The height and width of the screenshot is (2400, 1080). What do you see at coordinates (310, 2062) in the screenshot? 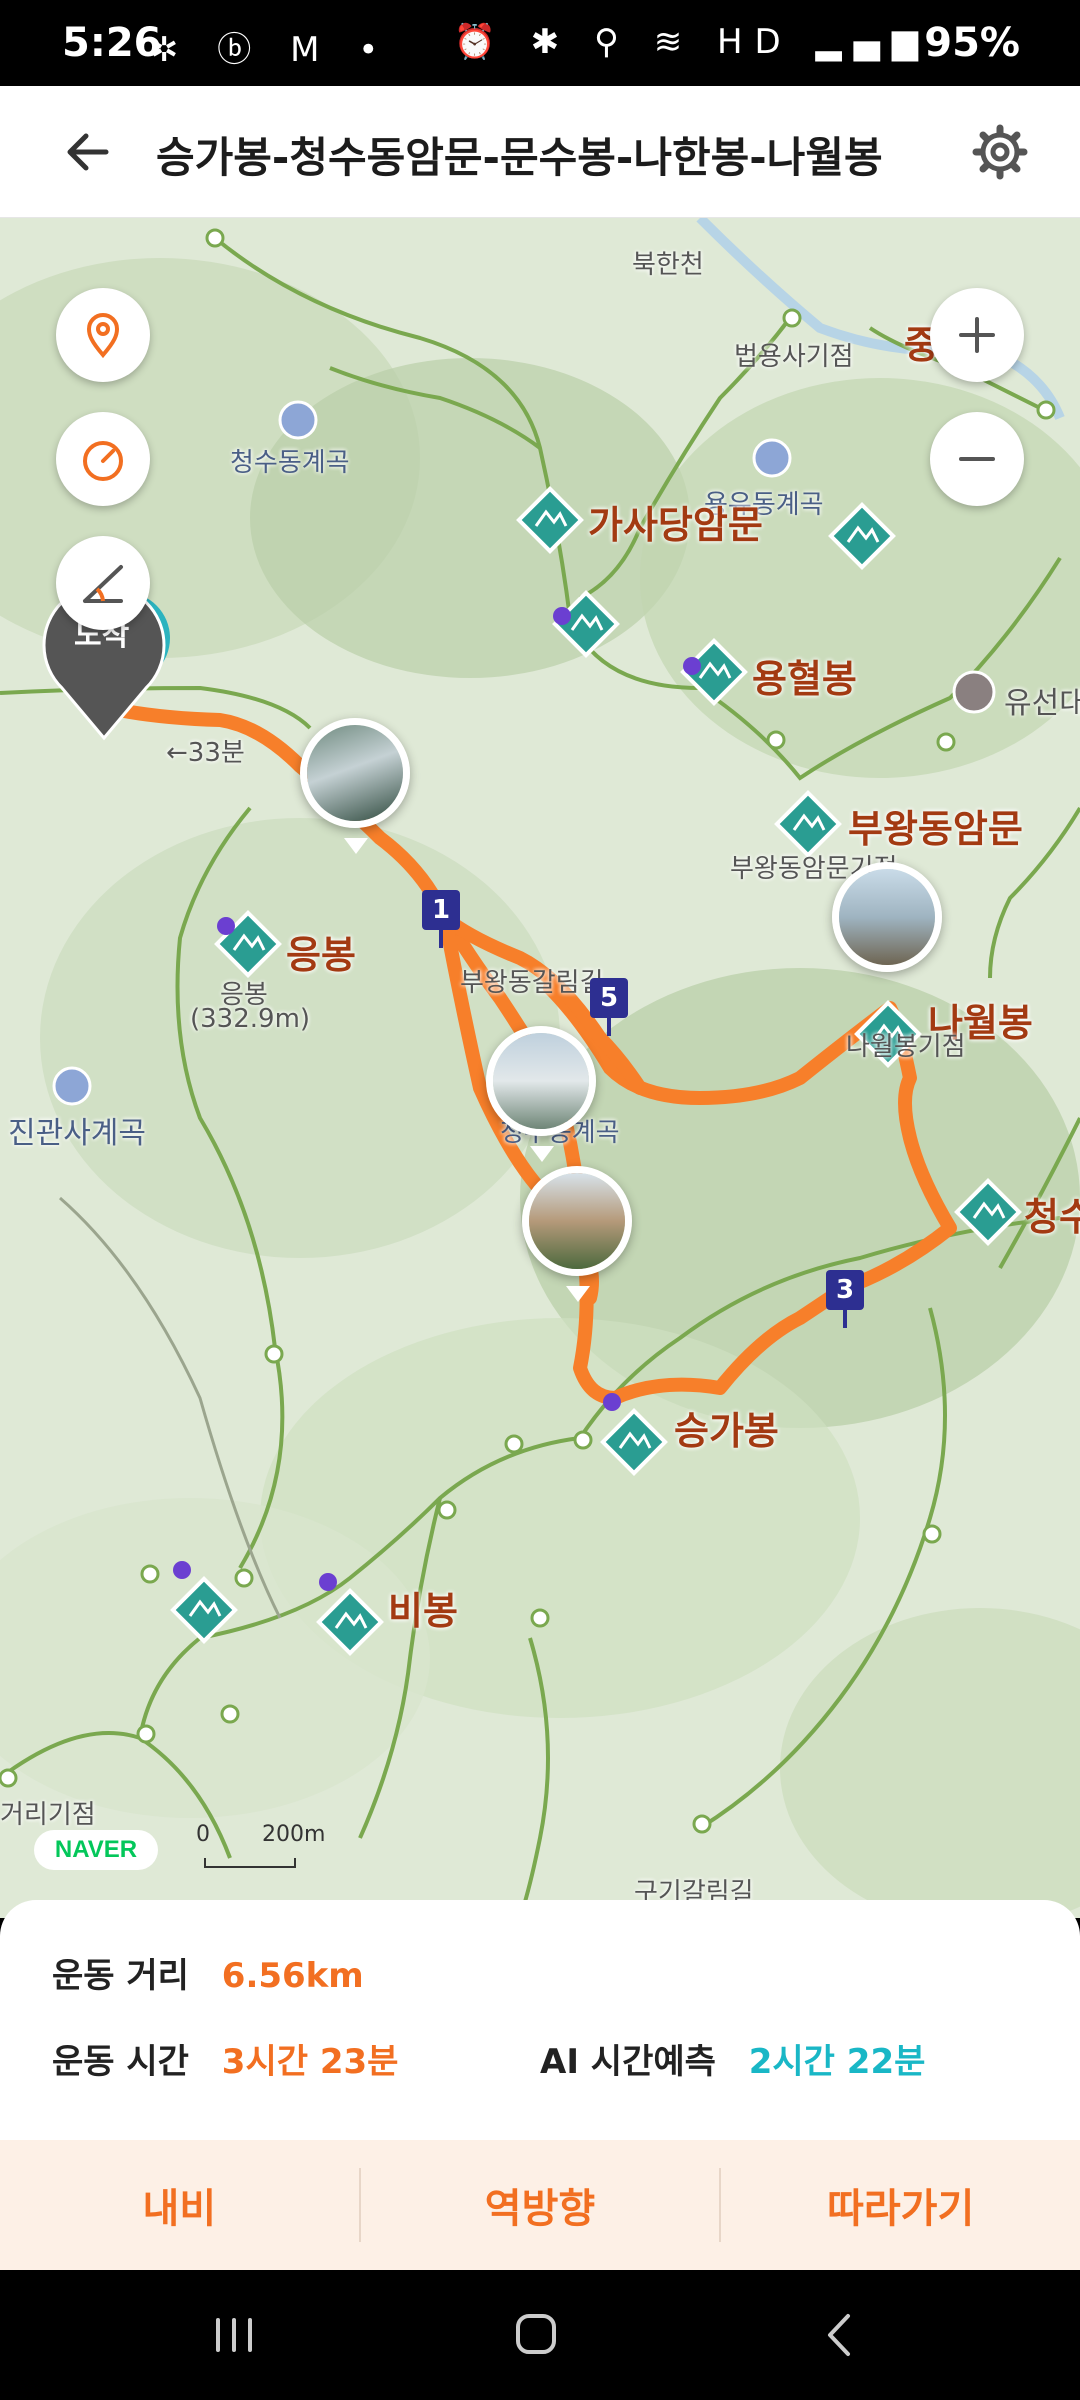
I see `time-value: 3시간 23분` at bounding box center [310, 2062].